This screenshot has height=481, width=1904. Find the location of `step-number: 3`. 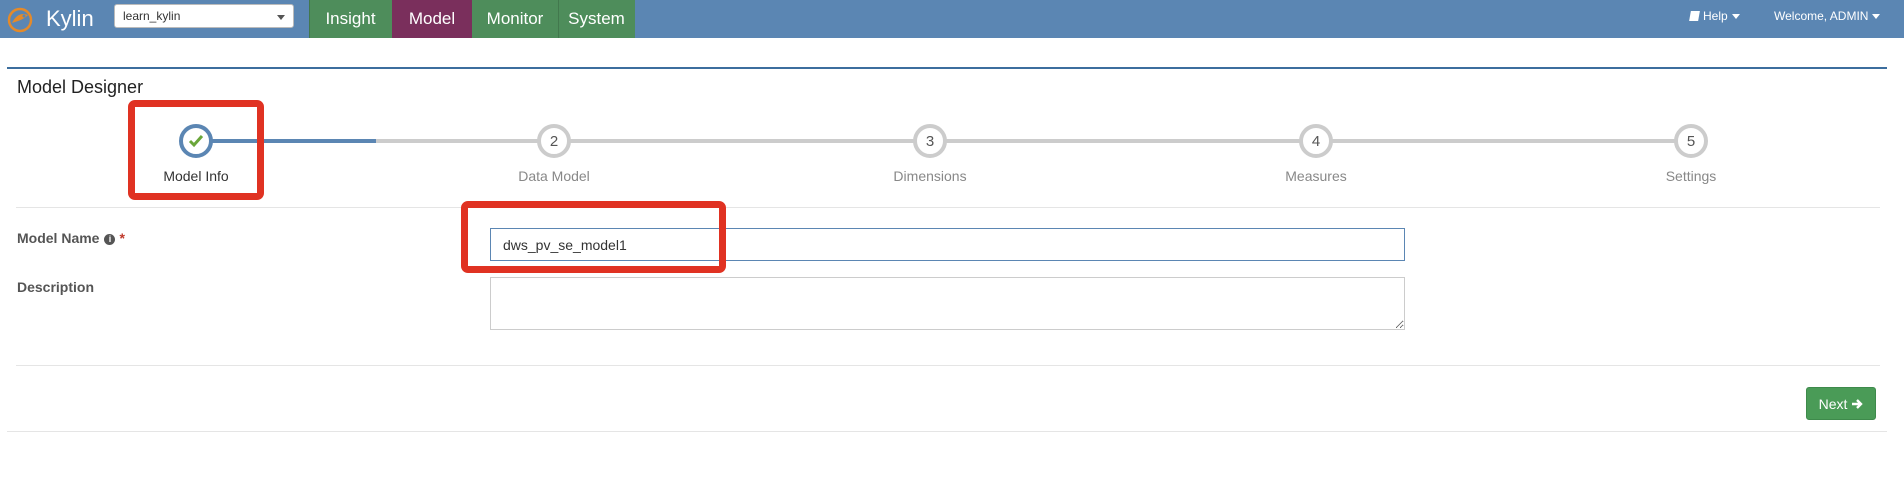

step-number: 3 is located at coordinates (930, 141).